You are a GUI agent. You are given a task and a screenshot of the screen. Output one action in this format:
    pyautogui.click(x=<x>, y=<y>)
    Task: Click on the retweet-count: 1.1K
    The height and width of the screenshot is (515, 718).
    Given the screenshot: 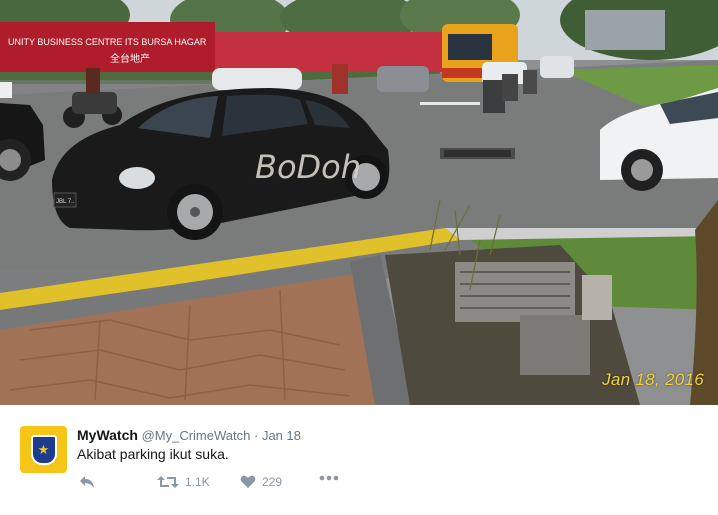 What is the action you would take?
    pyautogui.click(x=197, y=482)
    